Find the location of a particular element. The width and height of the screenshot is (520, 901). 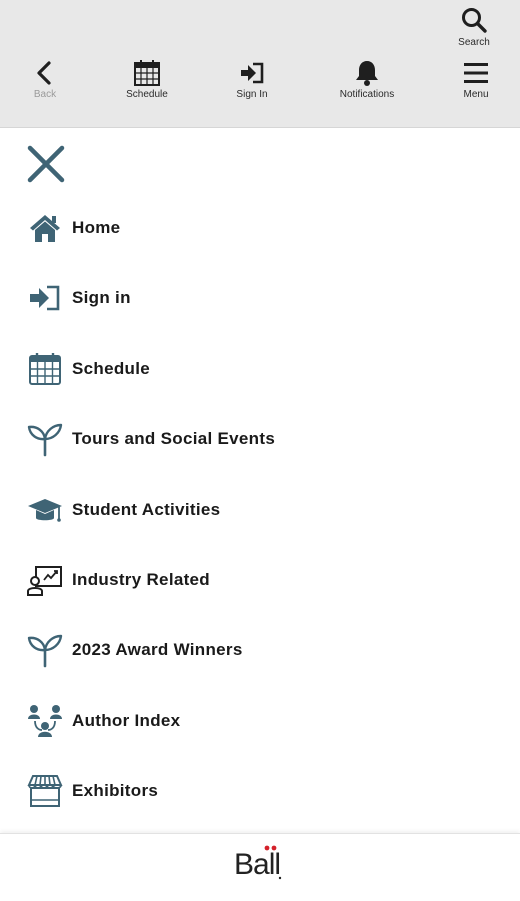

menu-item-award-winners: 2023 Award Winners is located at coordinates (260, 649).